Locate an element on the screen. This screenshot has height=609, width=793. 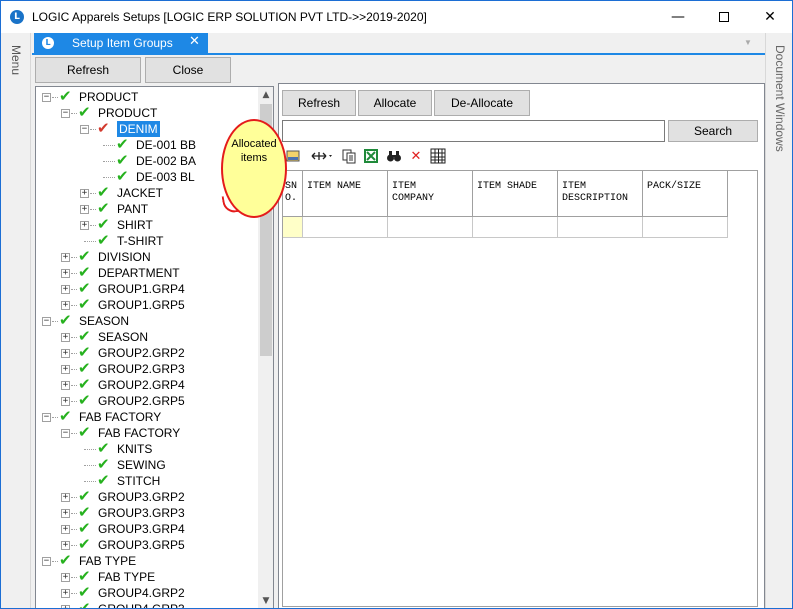
tree-item-label: DE-003 BL is located at coordinates (165, 177).